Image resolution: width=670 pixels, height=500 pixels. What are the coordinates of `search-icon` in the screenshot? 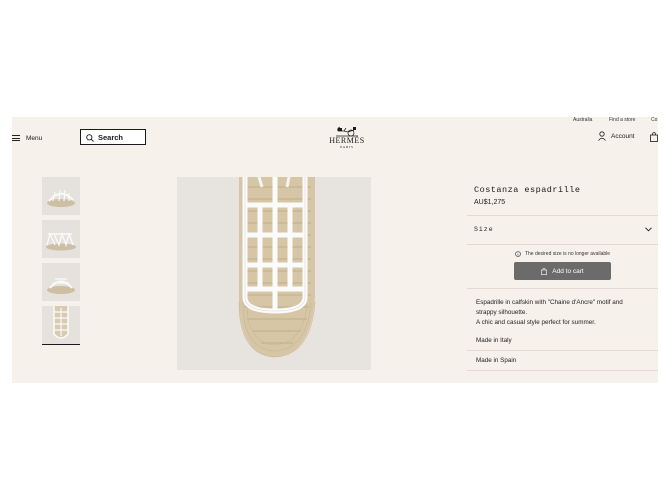 It's located at (90, 137).